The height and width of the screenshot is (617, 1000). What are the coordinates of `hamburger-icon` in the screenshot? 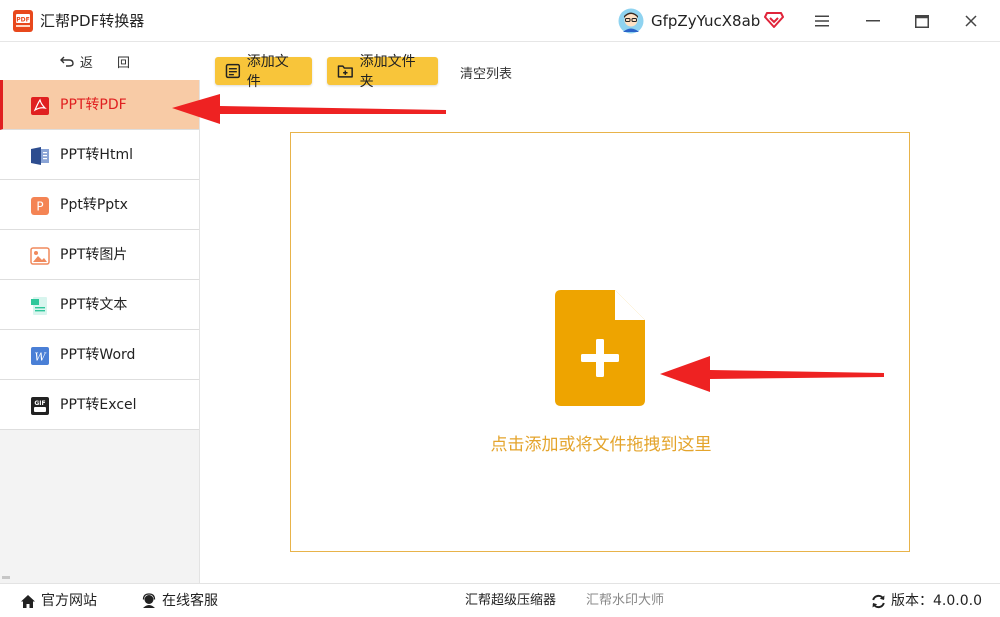 It's located at (822, 21).